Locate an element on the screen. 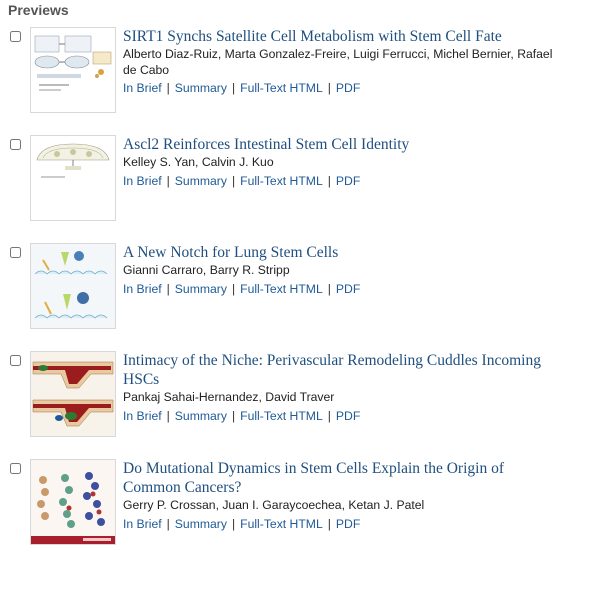 The width and height of the screenshot is (613, 590). article-title-link: A New Notch for Lung Stem Cells is located at coordinates (343, 252).